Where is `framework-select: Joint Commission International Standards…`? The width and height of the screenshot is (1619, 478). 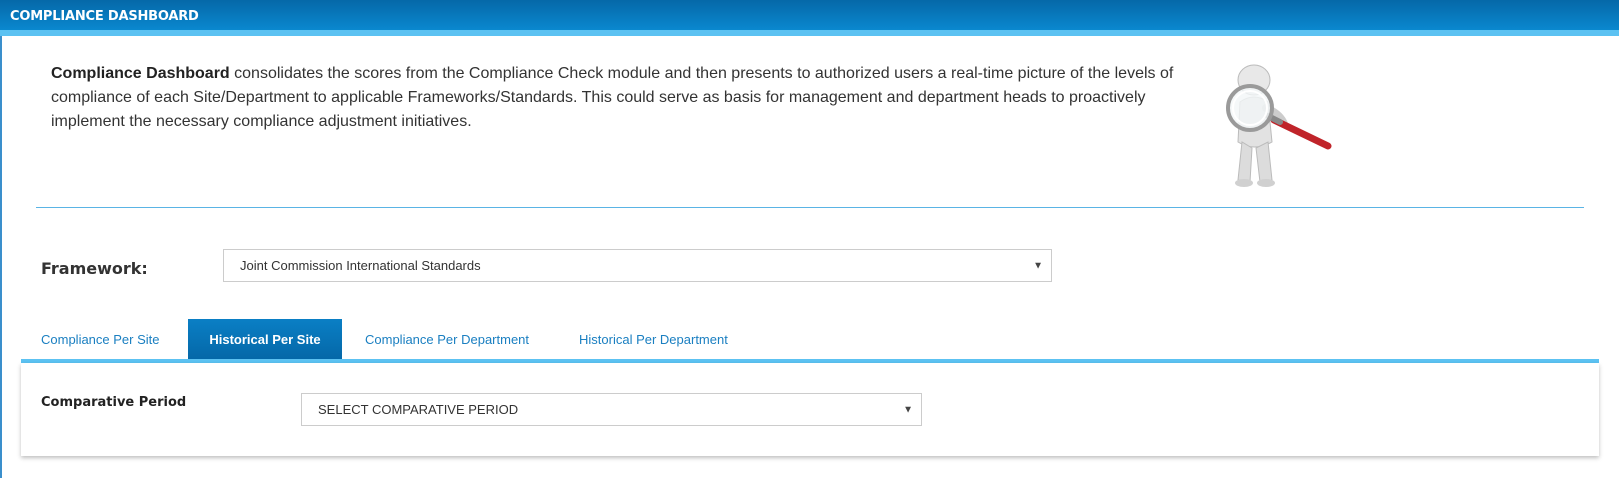 framework-select: Joint Commission International Standards… is located at coordinates (637, 265).